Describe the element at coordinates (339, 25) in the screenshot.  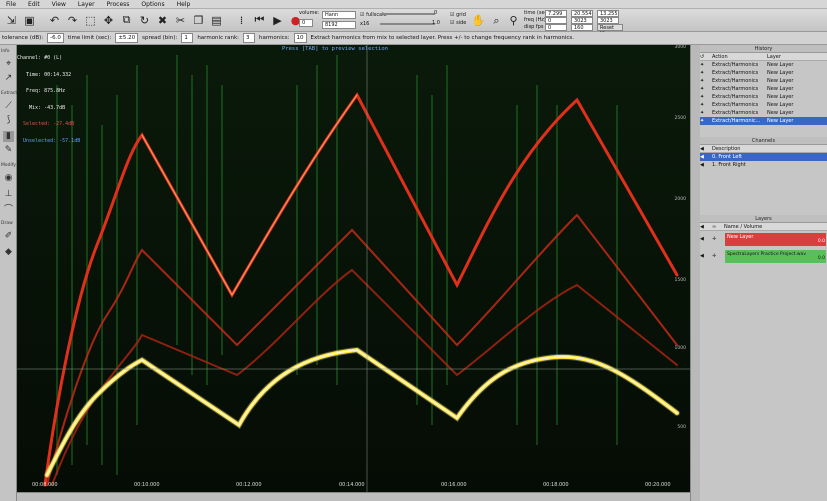
I see `fft-select: 8192` at that location.